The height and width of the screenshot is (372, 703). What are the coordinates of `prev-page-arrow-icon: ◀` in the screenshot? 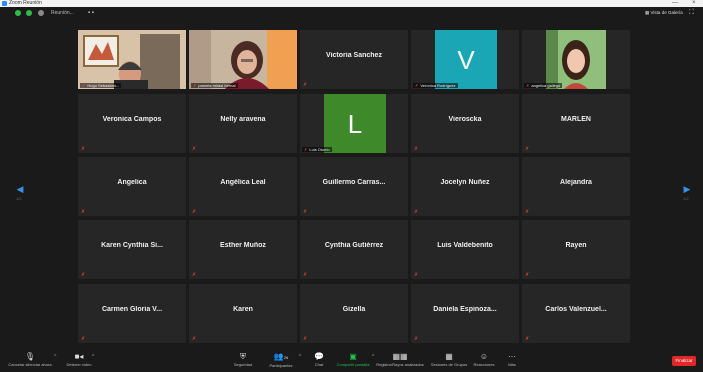 It's located at (20, 189).